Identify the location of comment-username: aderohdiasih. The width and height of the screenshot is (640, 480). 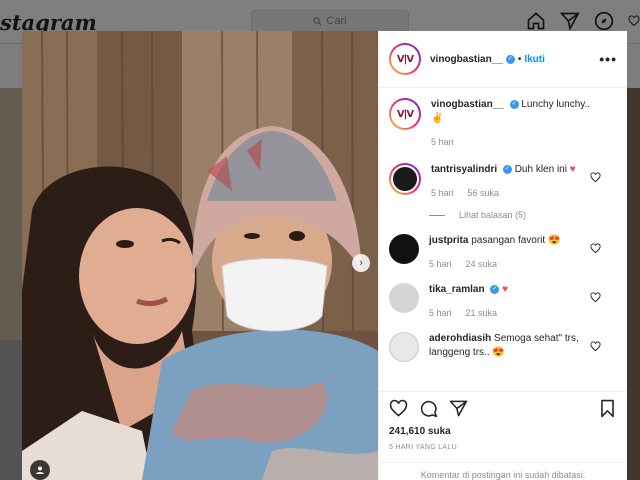
(460, 338).